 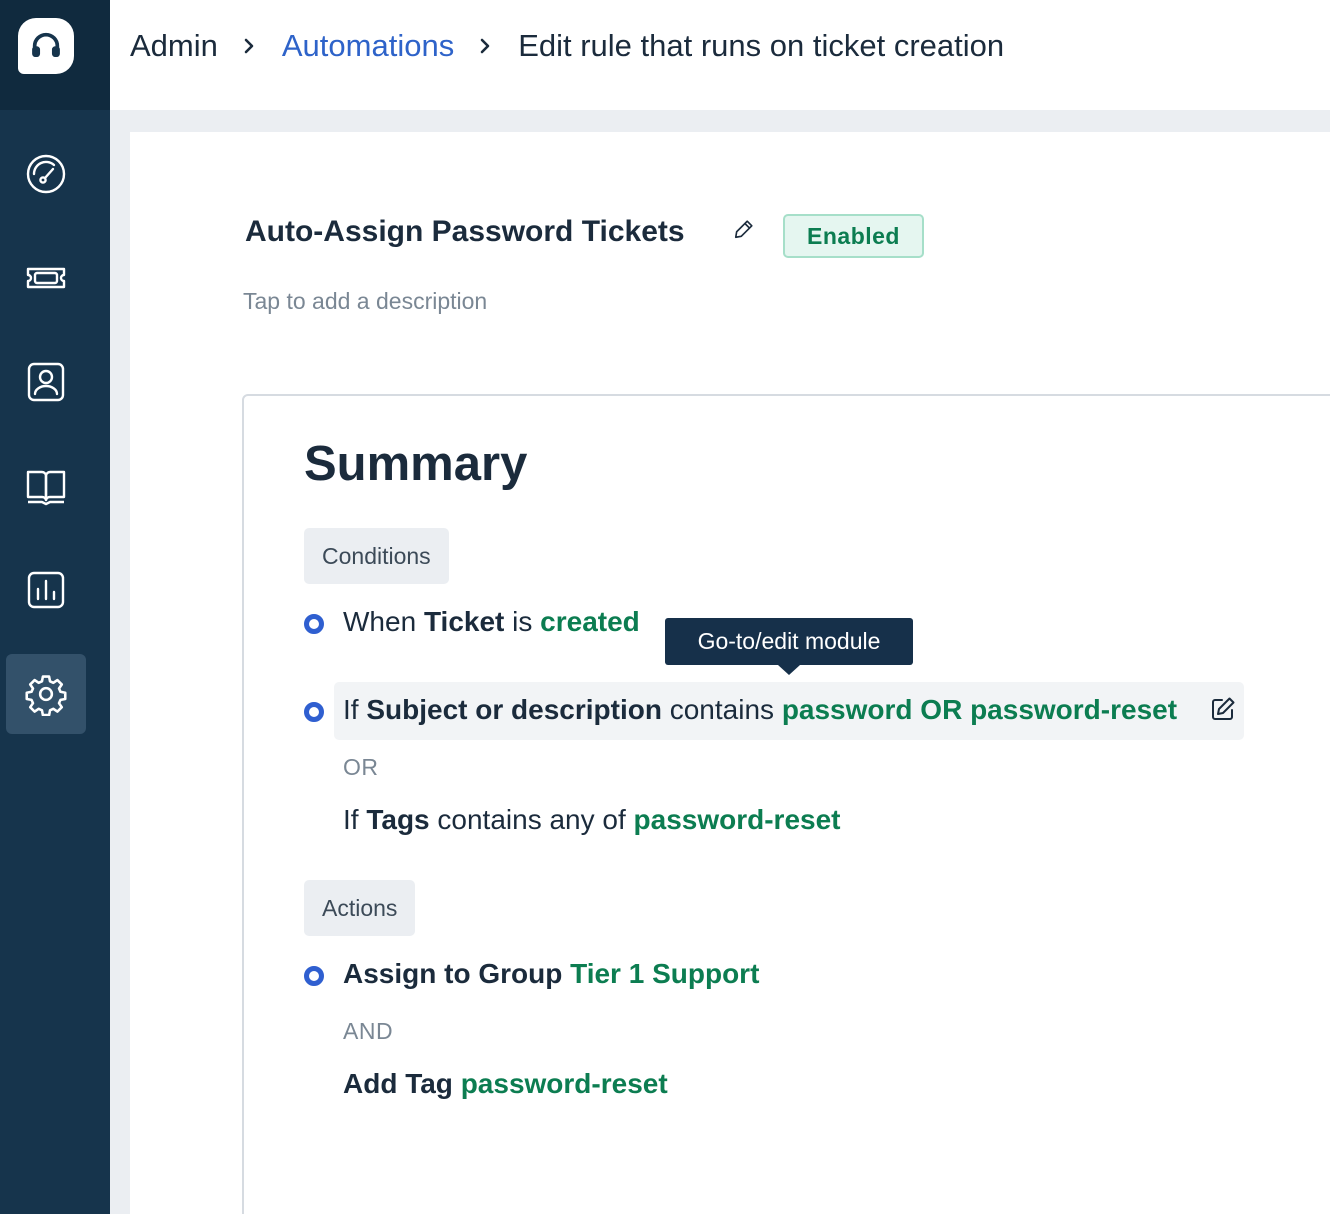 I want to click on headset-icon, so click(x=46, y=46).